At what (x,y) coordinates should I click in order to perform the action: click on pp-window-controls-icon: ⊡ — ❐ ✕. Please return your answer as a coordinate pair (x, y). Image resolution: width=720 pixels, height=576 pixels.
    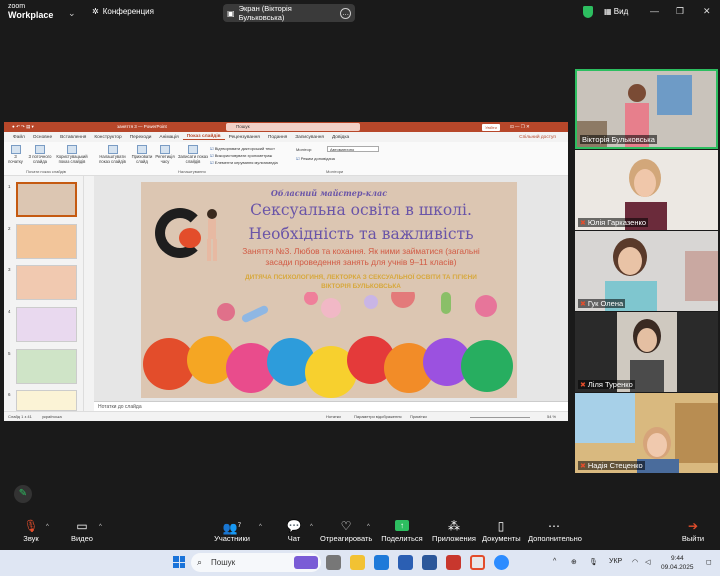
    Looking at the image, I should click on (520, 127).